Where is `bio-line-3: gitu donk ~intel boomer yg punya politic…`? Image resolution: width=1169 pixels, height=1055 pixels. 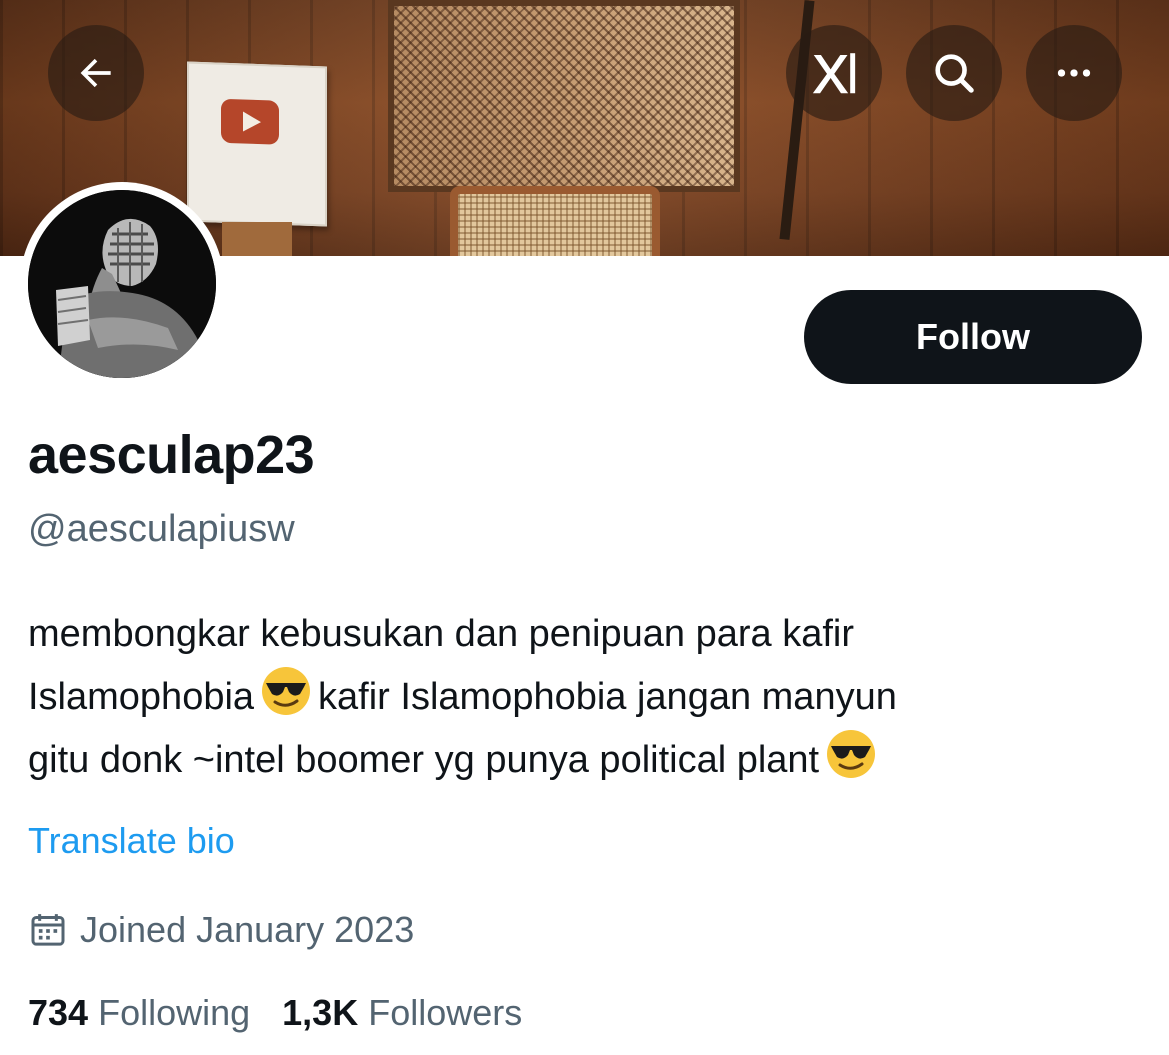
bio-line-3: gitu donk ~intel boomer yg punya politic… is located at coordinates (588, 759).